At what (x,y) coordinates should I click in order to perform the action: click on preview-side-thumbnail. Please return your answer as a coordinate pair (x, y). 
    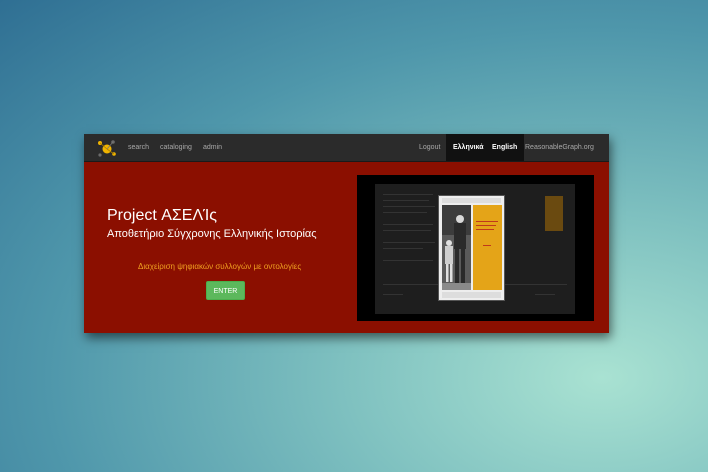
    Looking at the image, I should click on (554, 213).